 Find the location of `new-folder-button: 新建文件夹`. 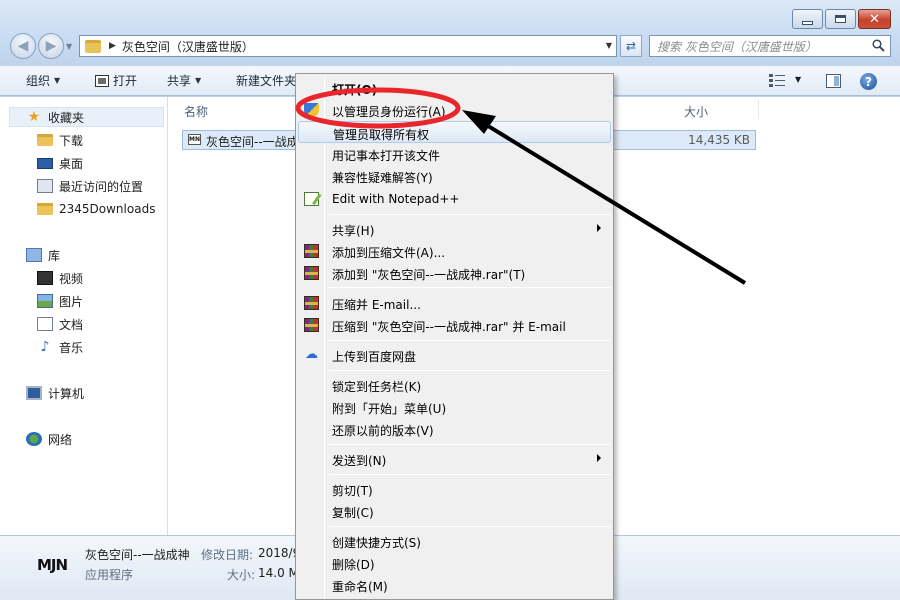

new-folder-button: 新建文件夹 is located at coordinates (266, 81).